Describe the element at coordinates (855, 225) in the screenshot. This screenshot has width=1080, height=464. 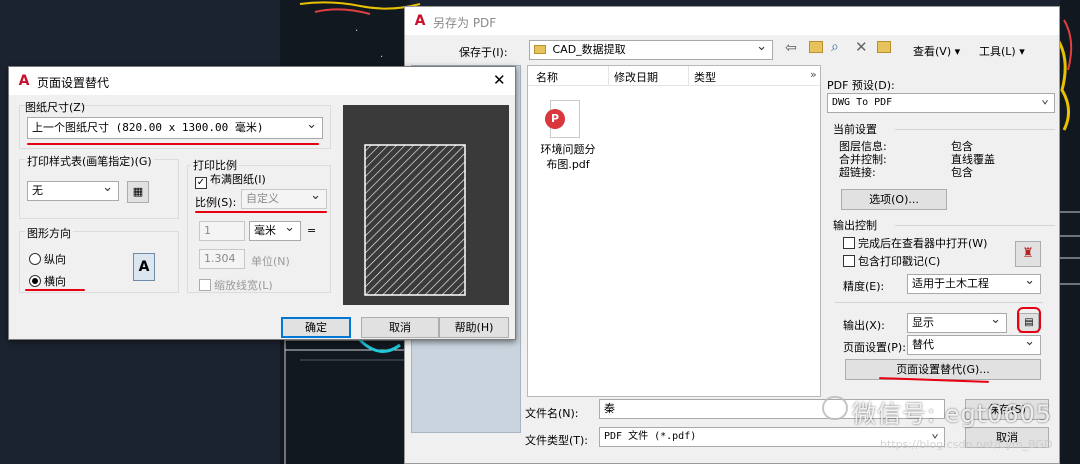
I see `output-control-heading: 输出控制` at that location.